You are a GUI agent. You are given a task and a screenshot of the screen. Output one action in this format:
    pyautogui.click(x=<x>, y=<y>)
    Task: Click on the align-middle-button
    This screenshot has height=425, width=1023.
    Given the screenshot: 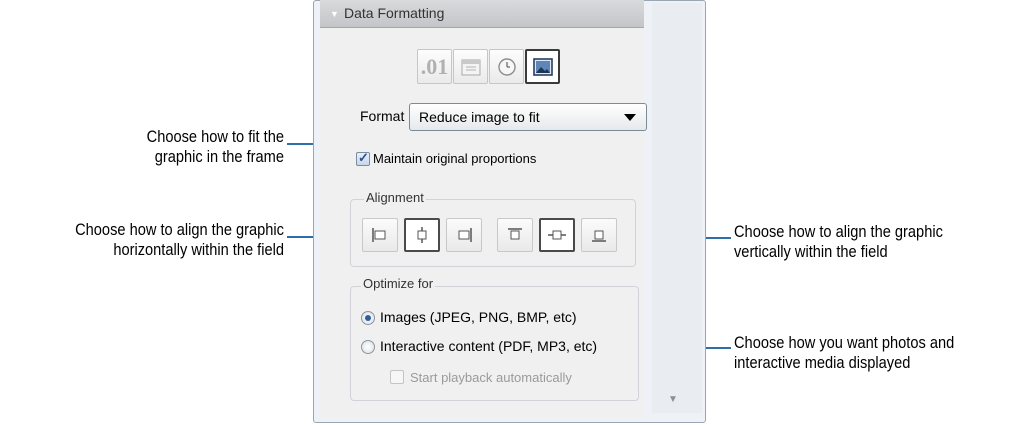 What is the action you would take?
    pyautogui.click(x=557, y=235)
    